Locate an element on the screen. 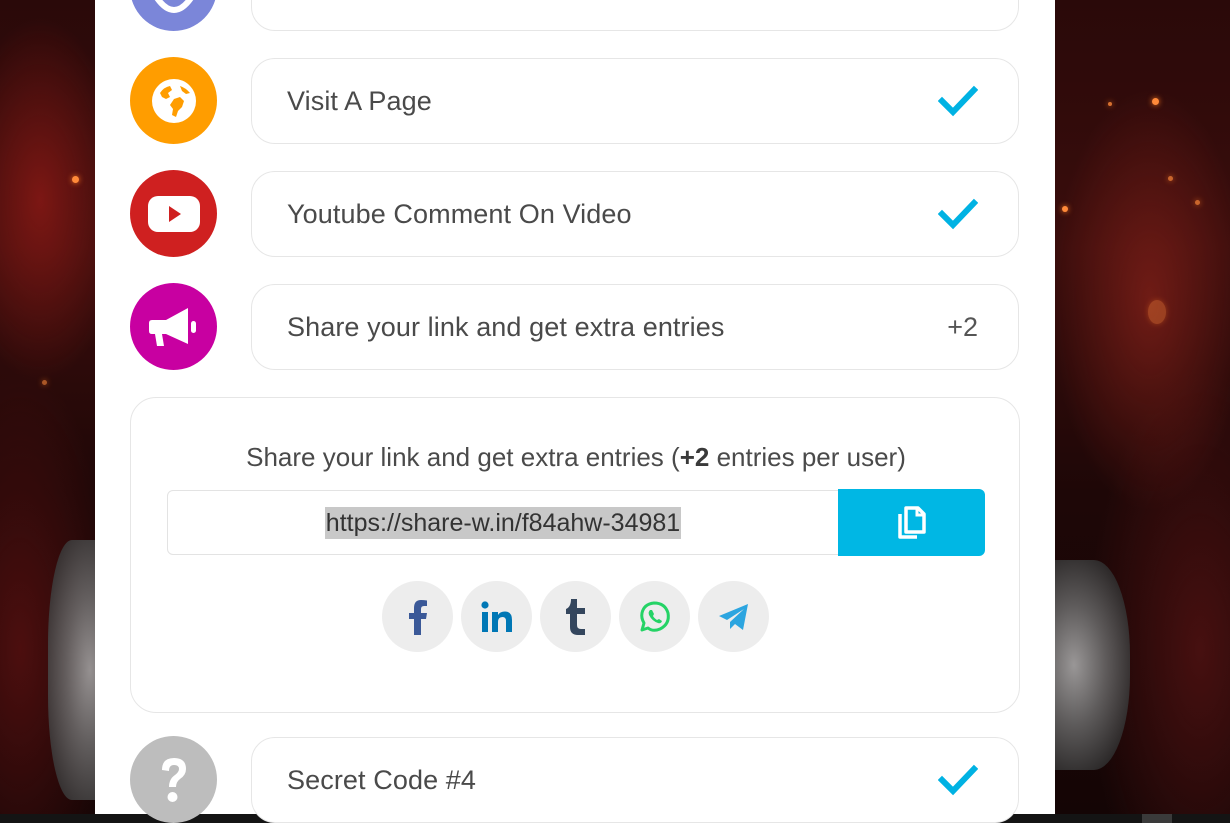  entries-per-user-value: +2 is located at coordinates (694, 457).